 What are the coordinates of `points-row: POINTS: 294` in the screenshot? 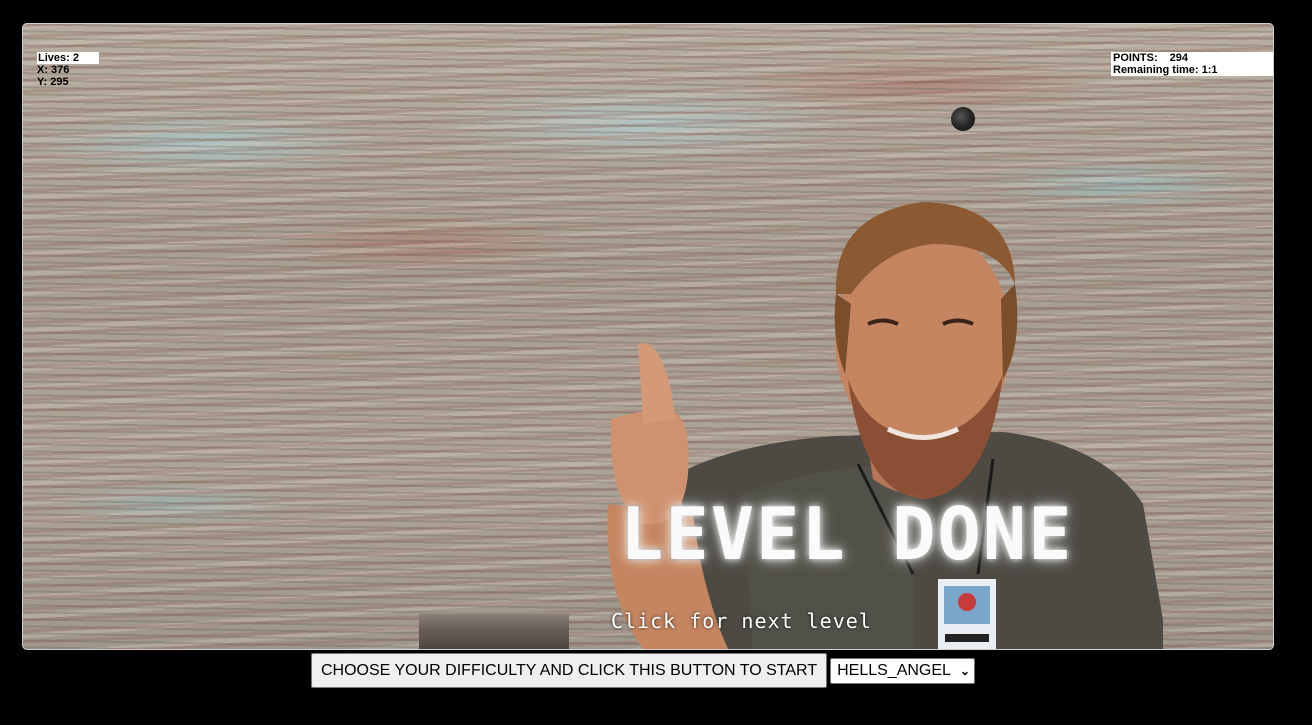 It's located at (1193, 58).